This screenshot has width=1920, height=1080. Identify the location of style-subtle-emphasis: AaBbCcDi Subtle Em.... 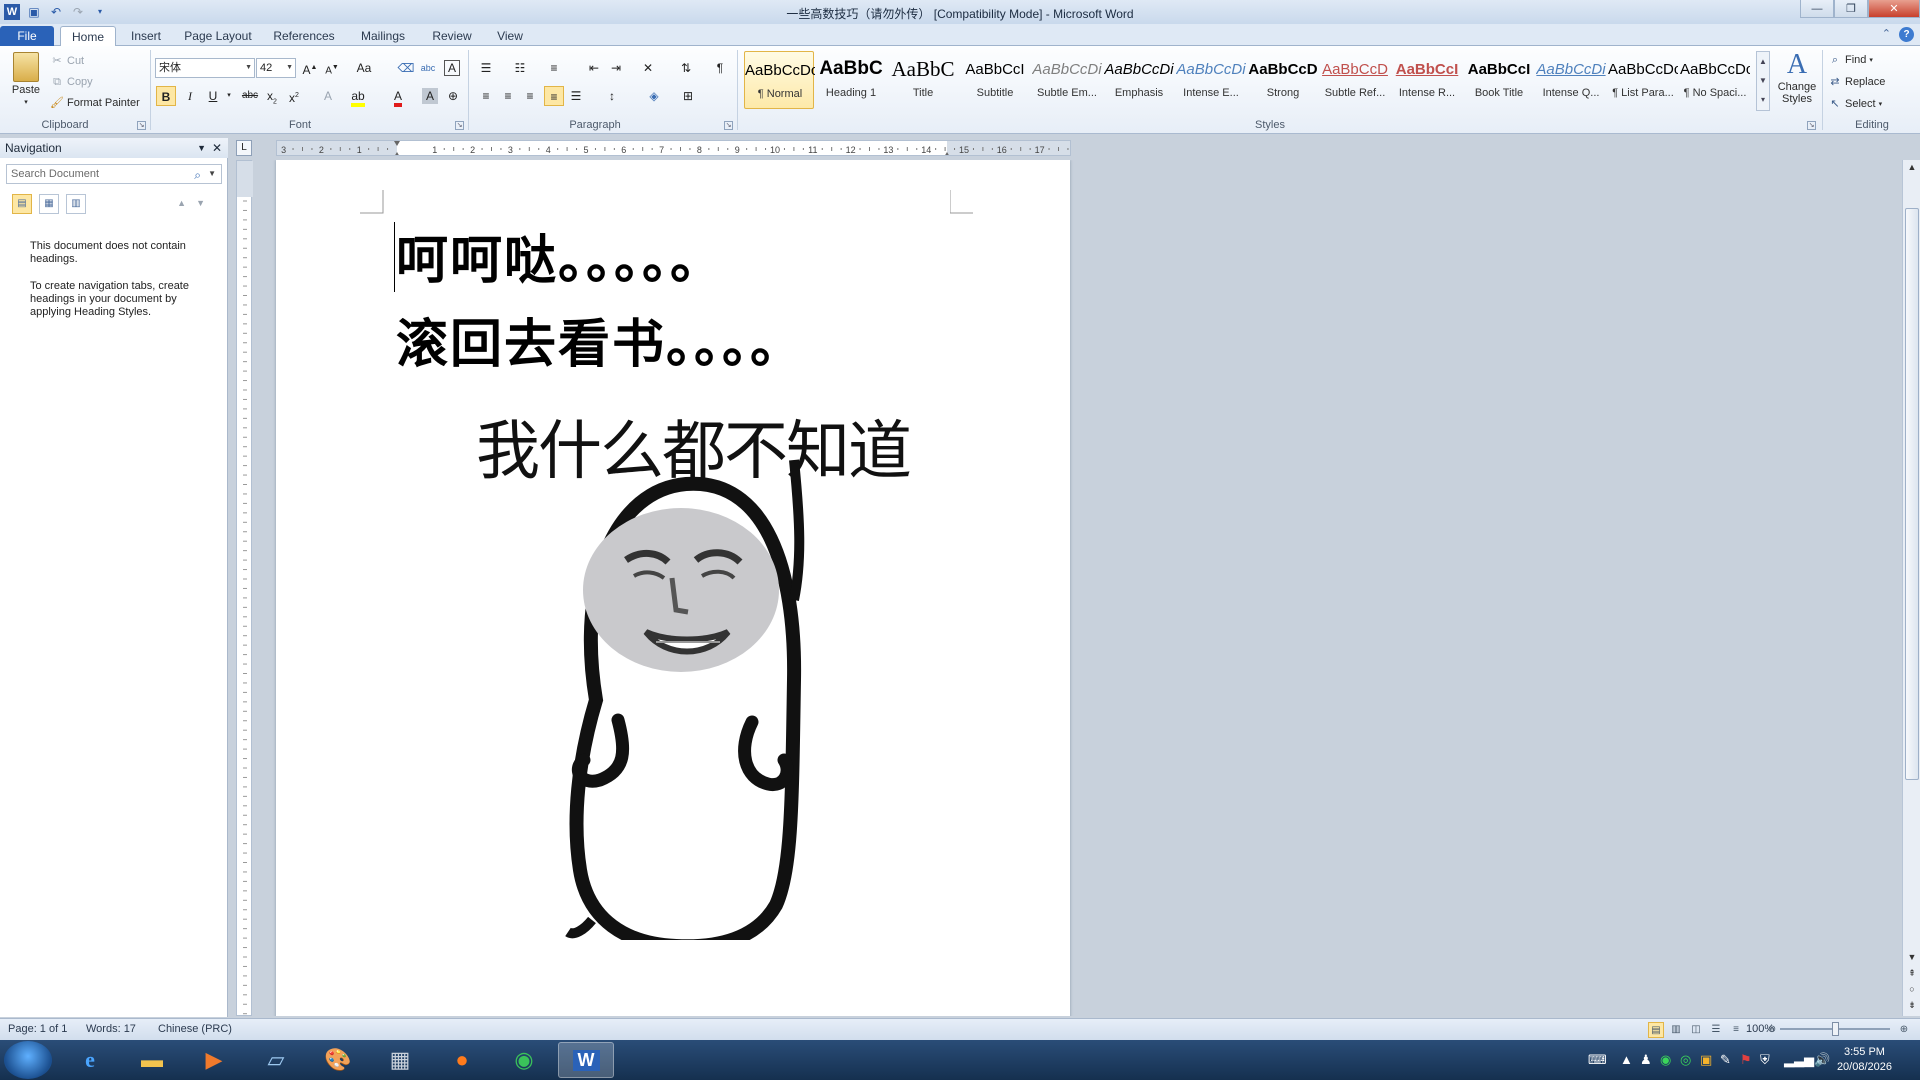
(1067, 80).